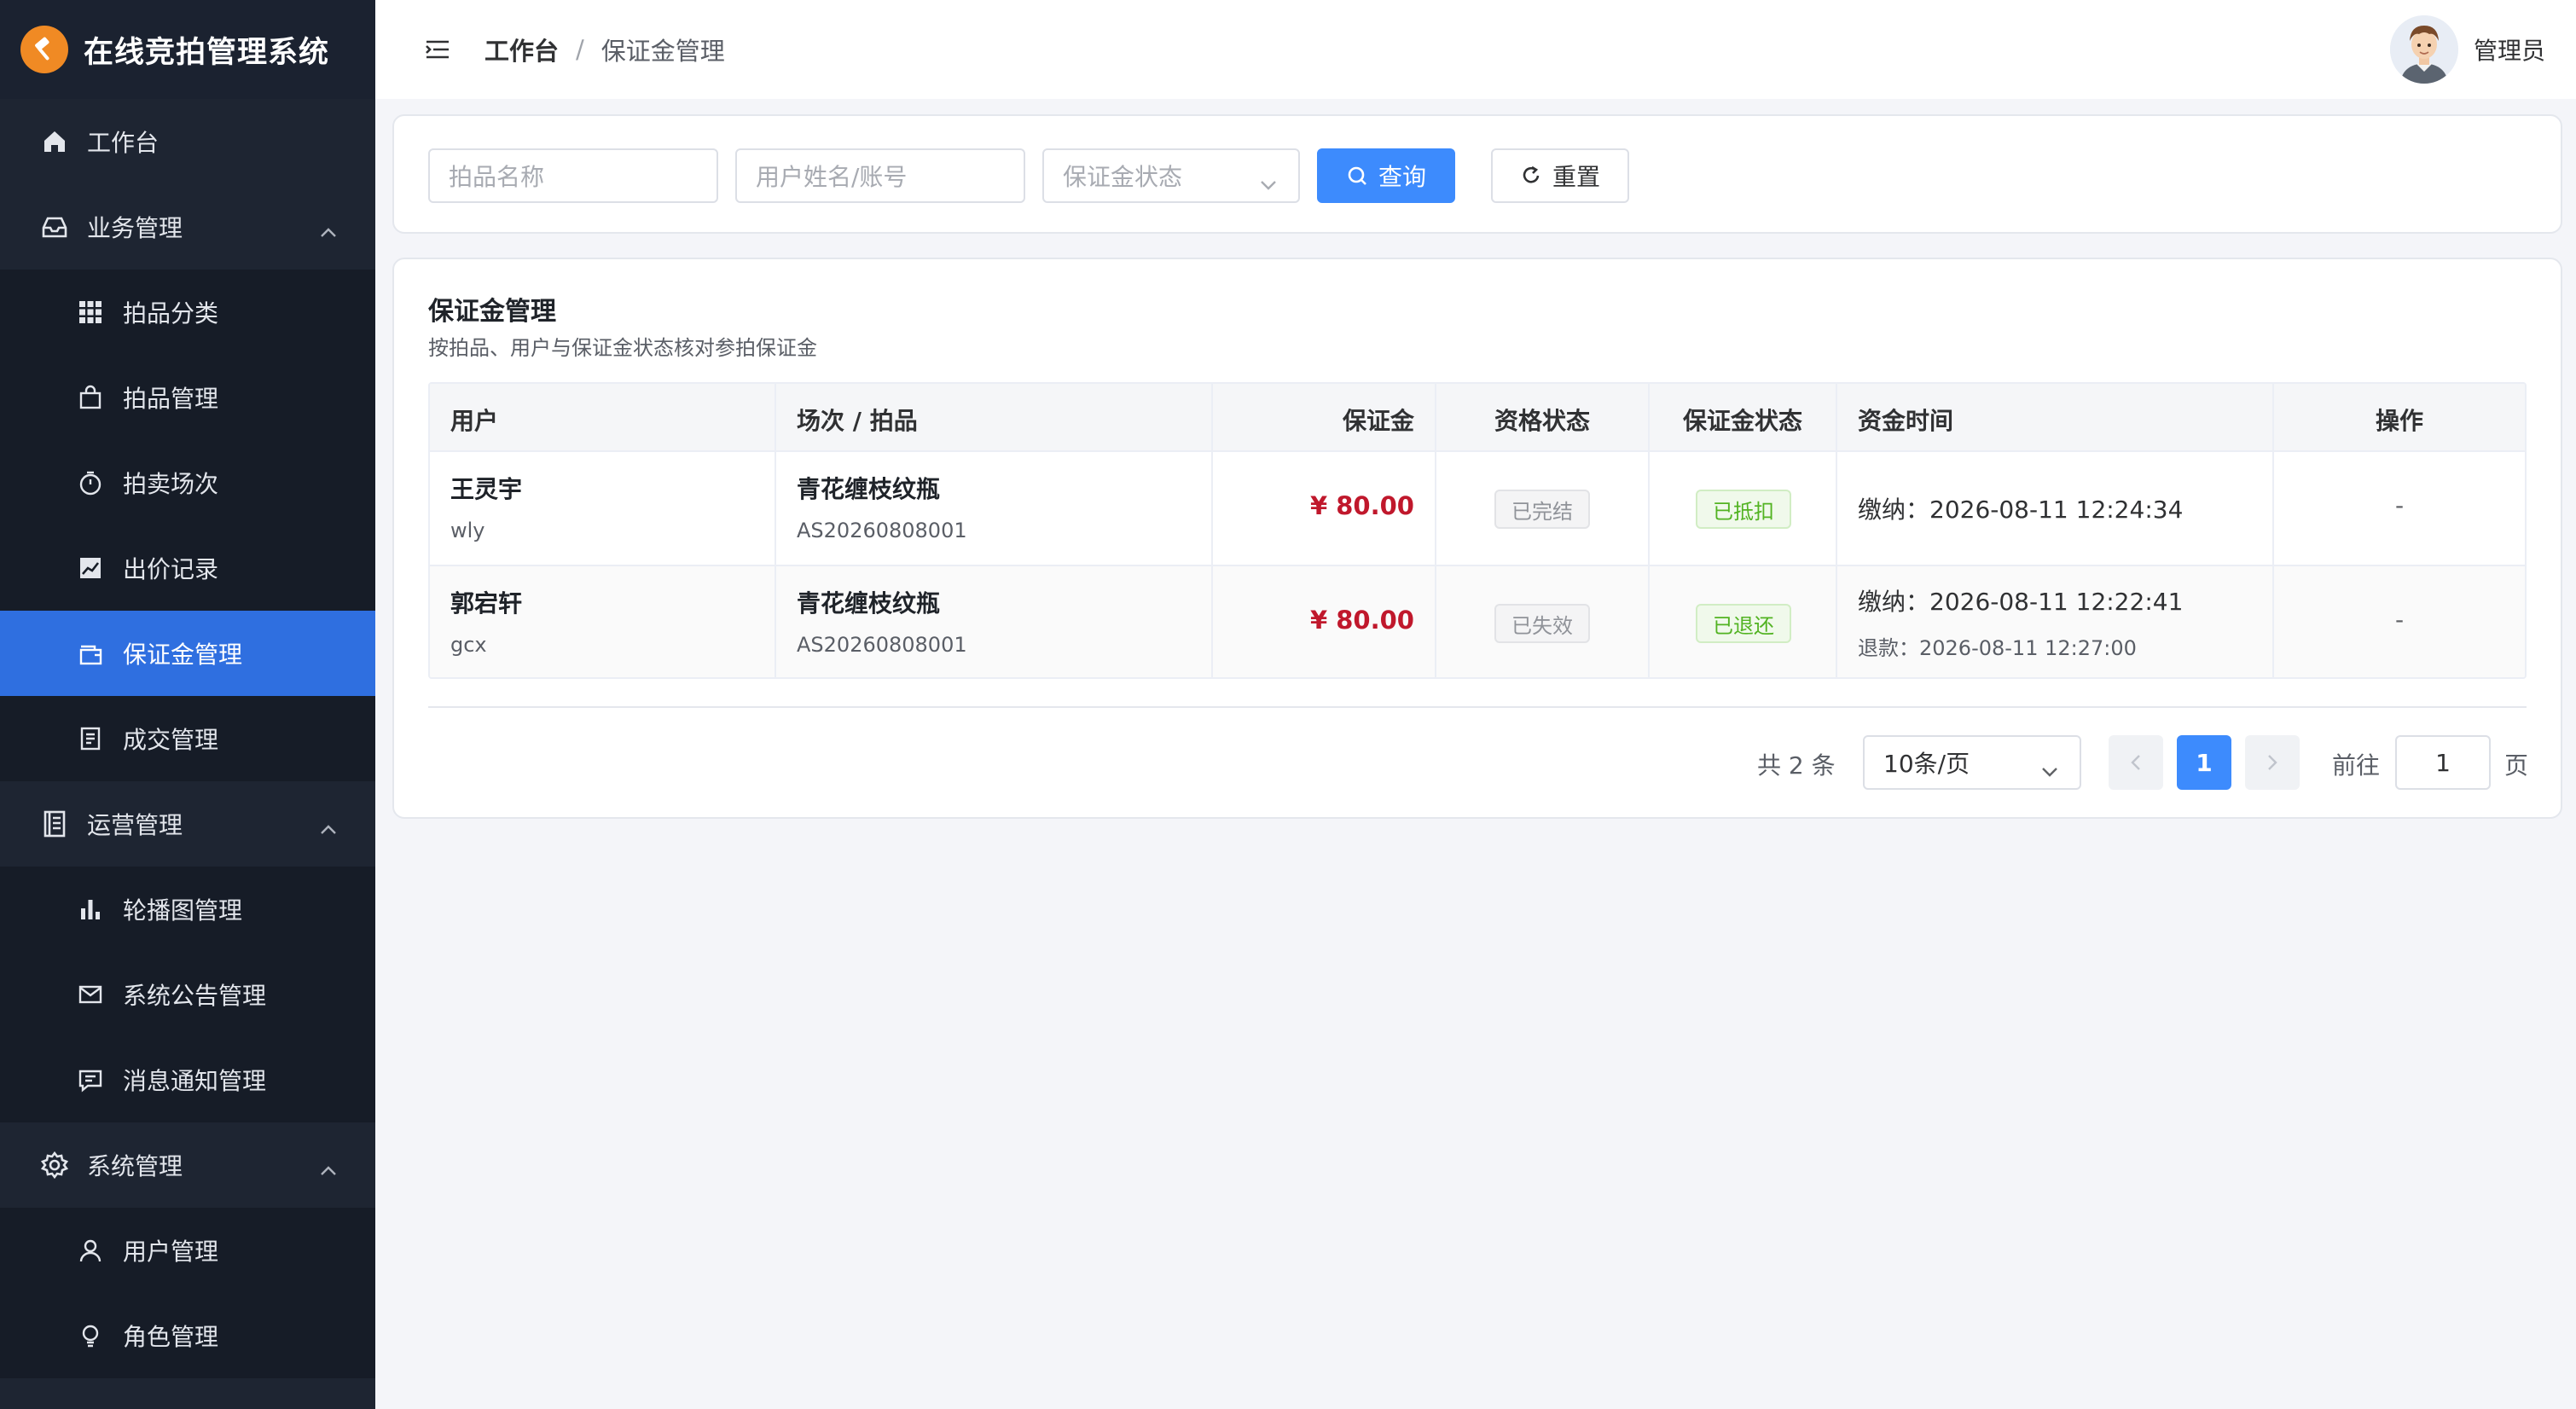 The width and height of the screenshot is (2576, 1409). What do you see at coordinates (90, 483) in the screenshot?
I see `timer-icon` at bounding box center [90, 483].